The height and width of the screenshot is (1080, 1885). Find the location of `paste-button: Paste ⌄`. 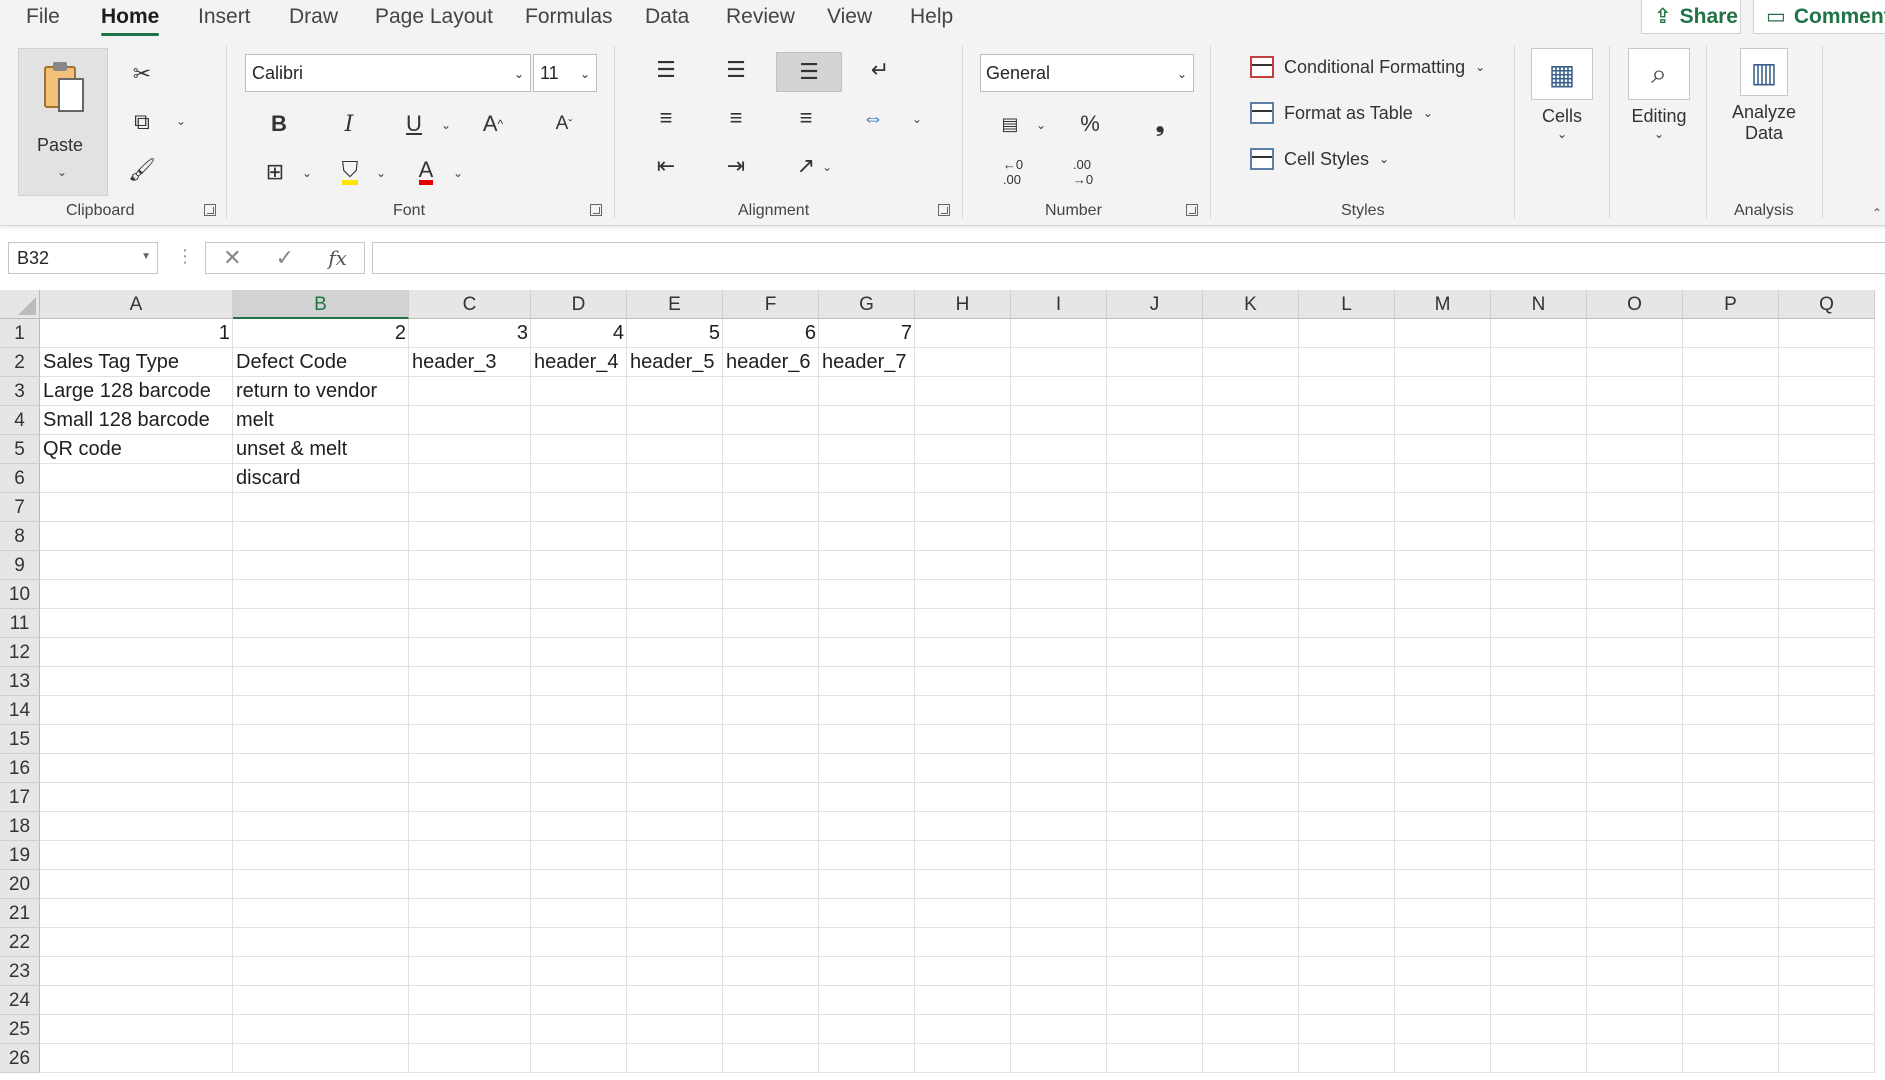

paste-button: Paste ⌄ is located at coordinates (63, 122).